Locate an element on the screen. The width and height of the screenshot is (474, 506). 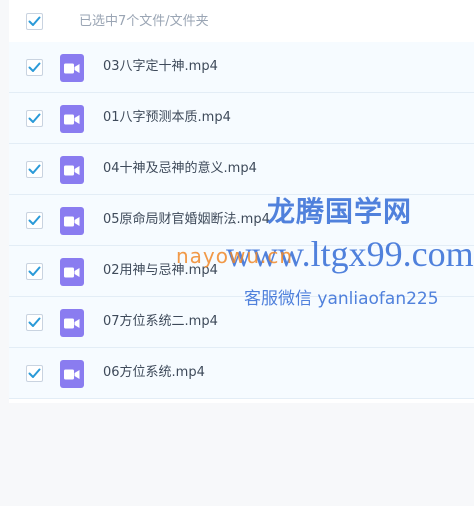
file-row: 01八字预测本质.mp4 is located at coordinates (241, 118).